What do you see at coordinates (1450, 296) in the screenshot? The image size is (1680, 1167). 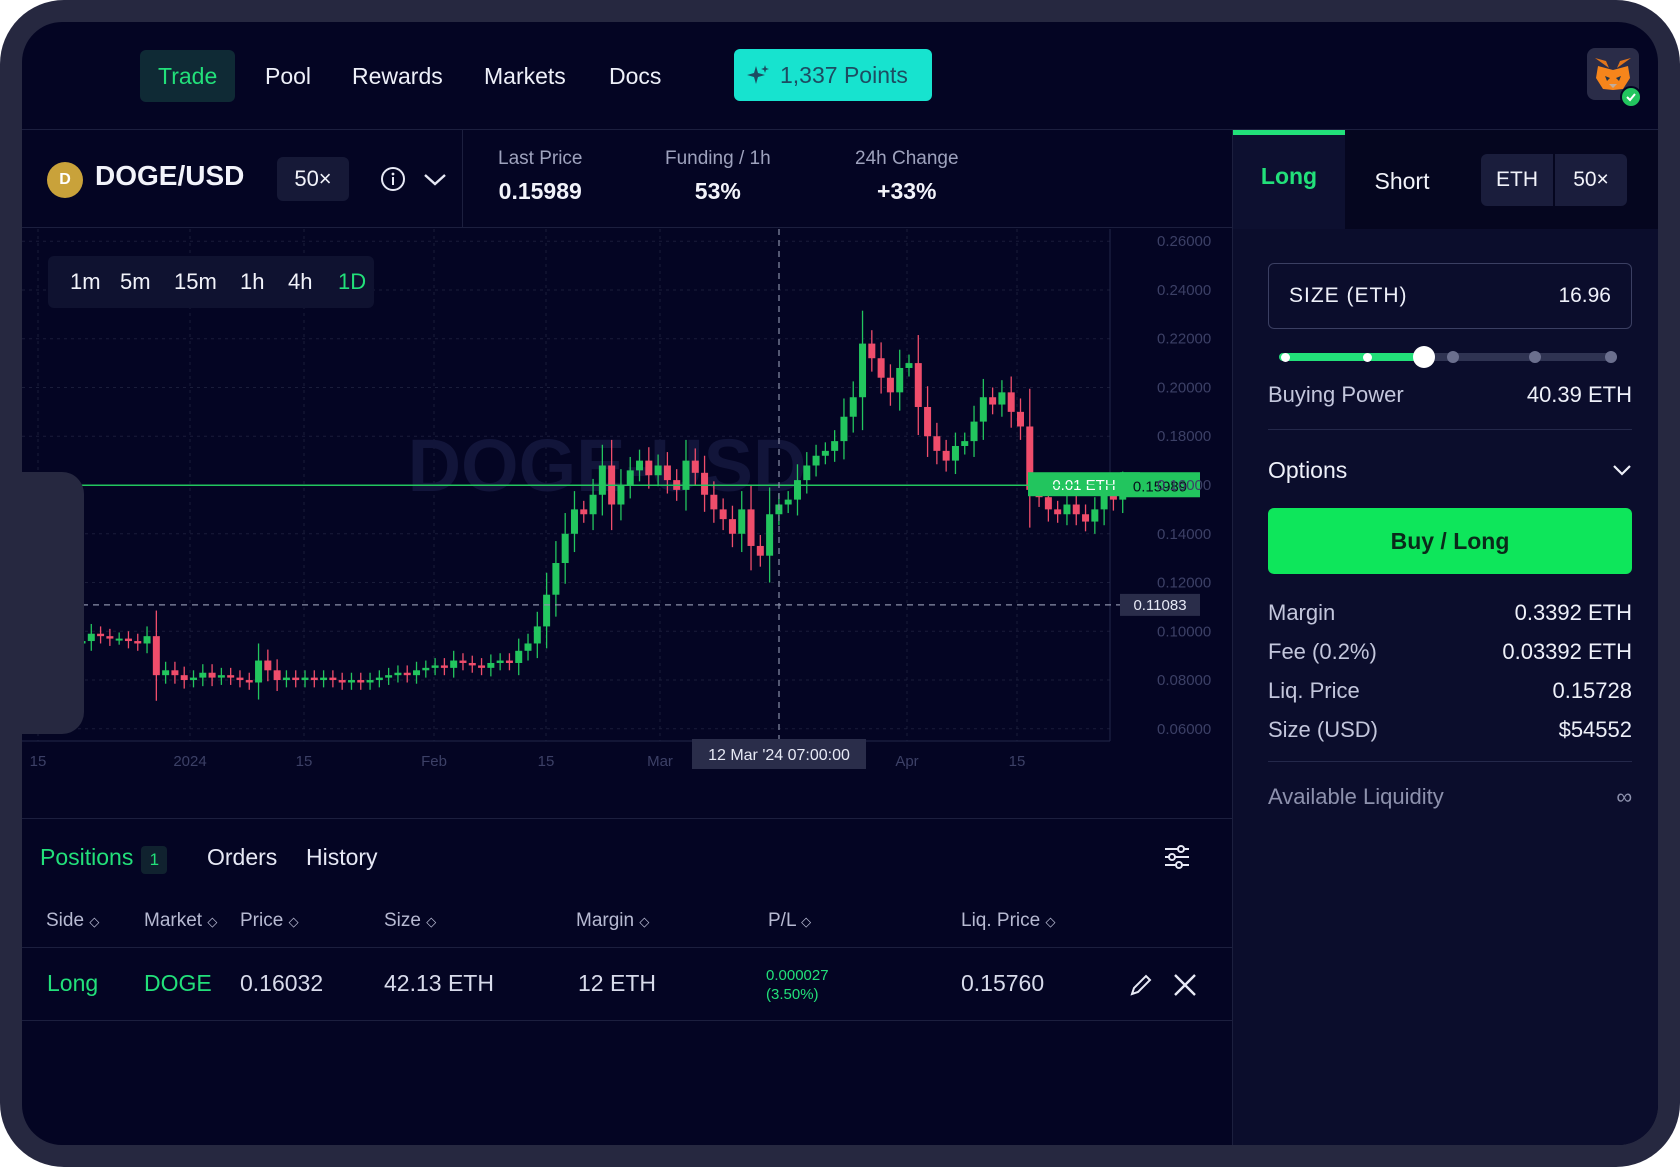 I see `size-input: SIZE (ETH) 16.96` at bounding box center [1450, 296].